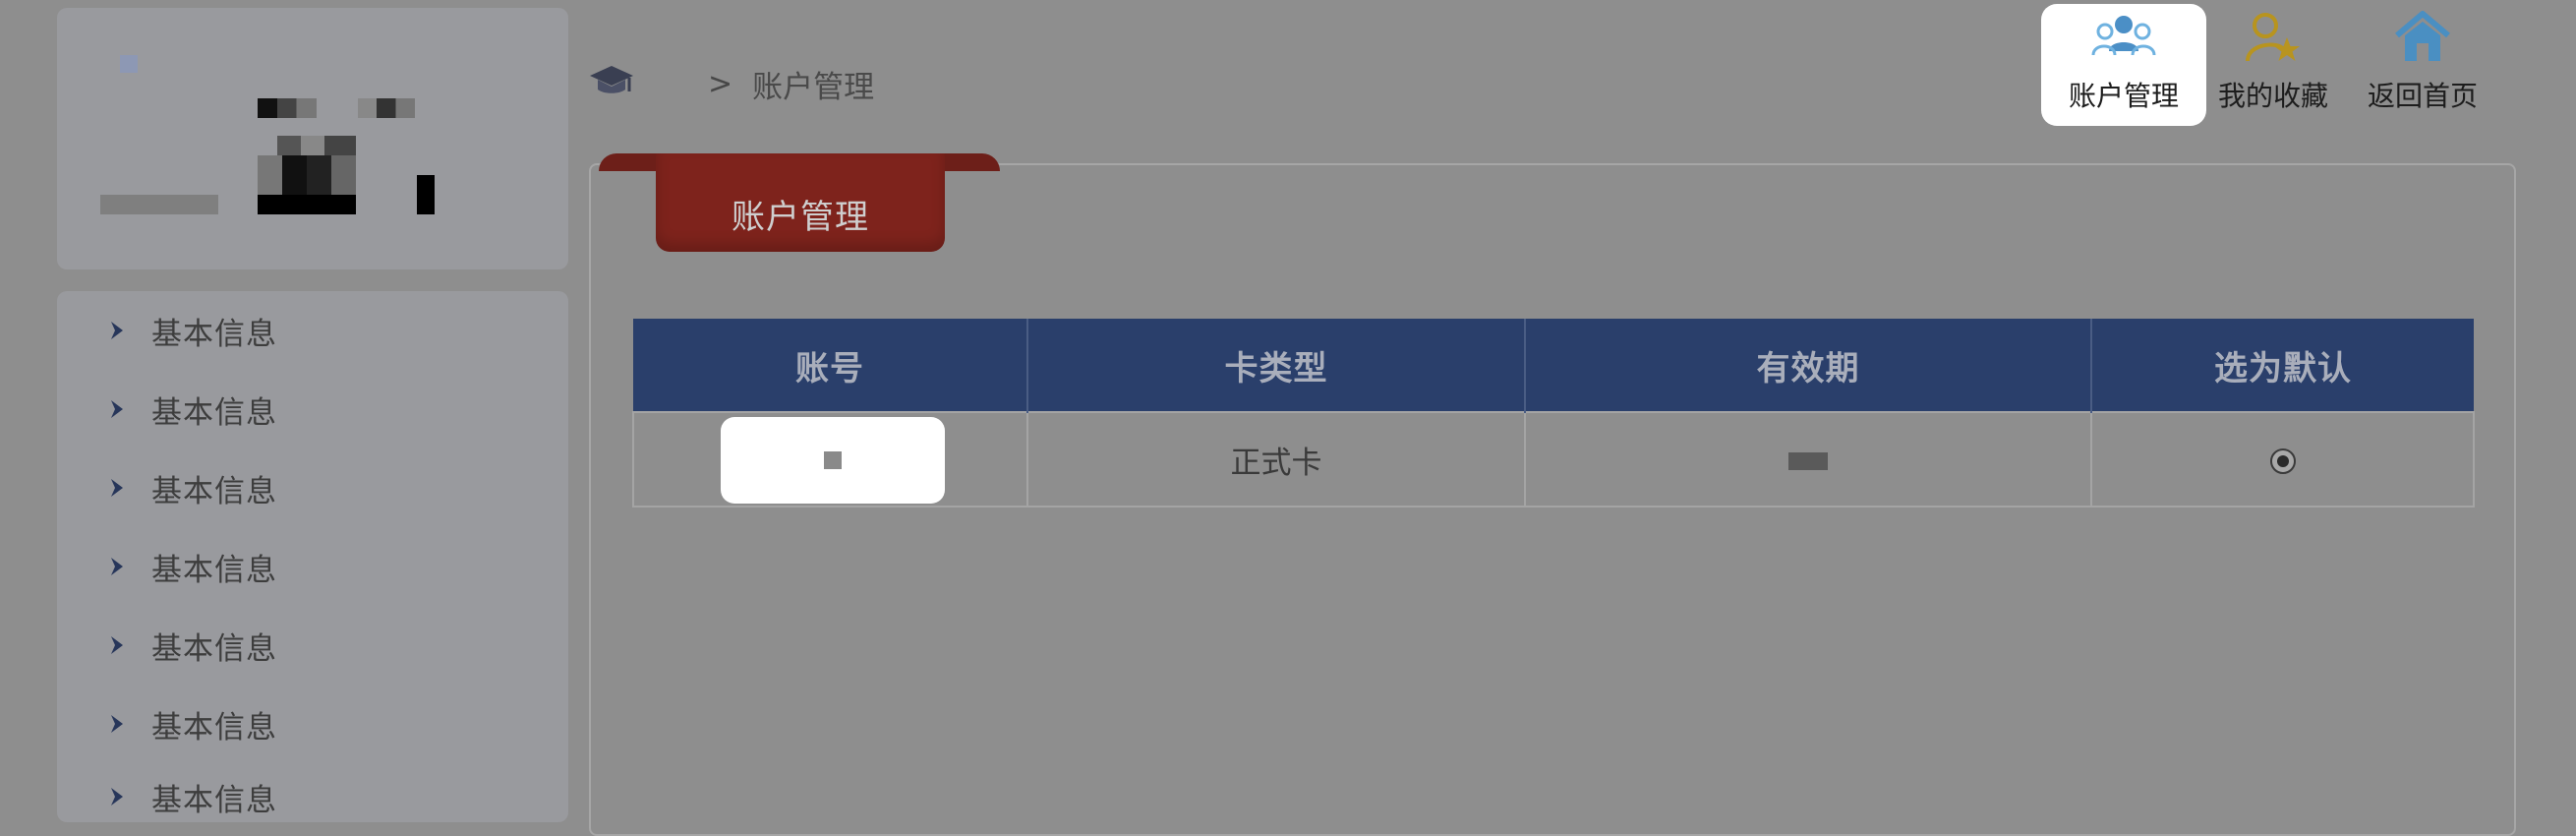  I want to click on default-cell, so click(2282, 460).